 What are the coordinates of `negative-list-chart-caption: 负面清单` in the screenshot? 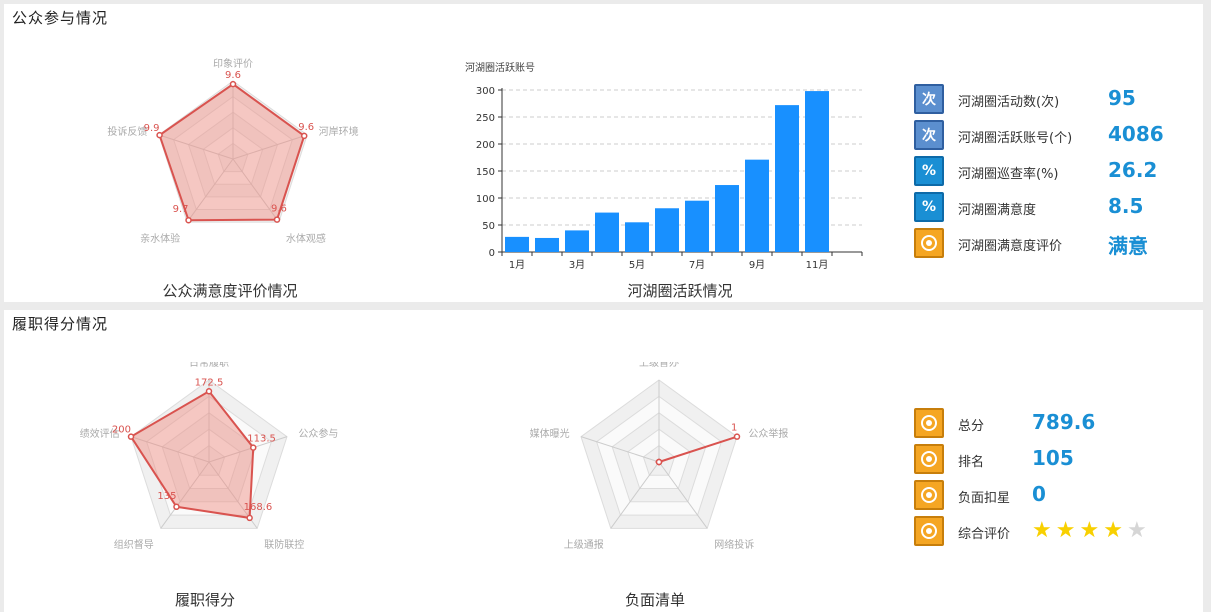 It's located at (654, 600).